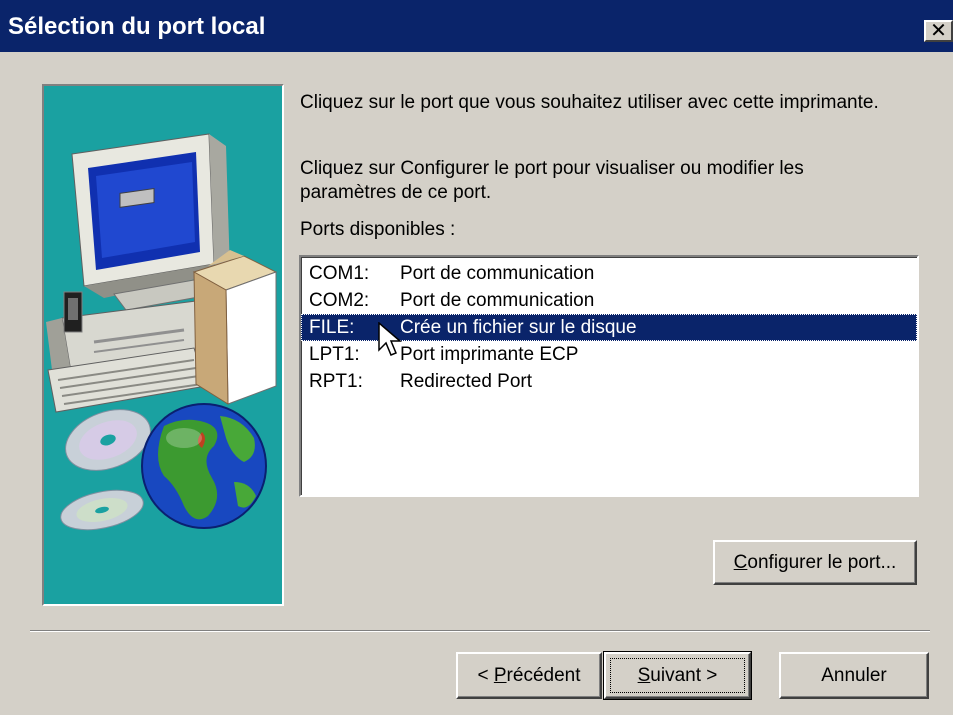 This screenshot has width=953, height=715. I want to click on back-button: < Précédent, so click(529, 675).